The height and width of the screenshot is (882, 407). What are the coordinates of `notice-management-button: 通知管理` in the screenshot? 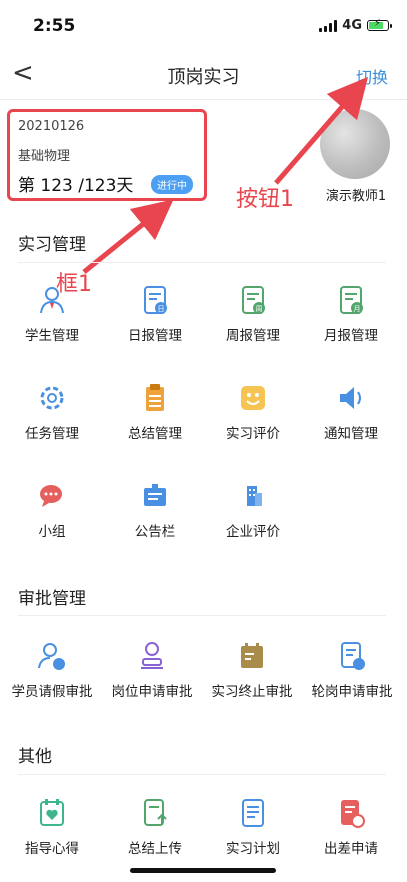 It's located at (351, 412).